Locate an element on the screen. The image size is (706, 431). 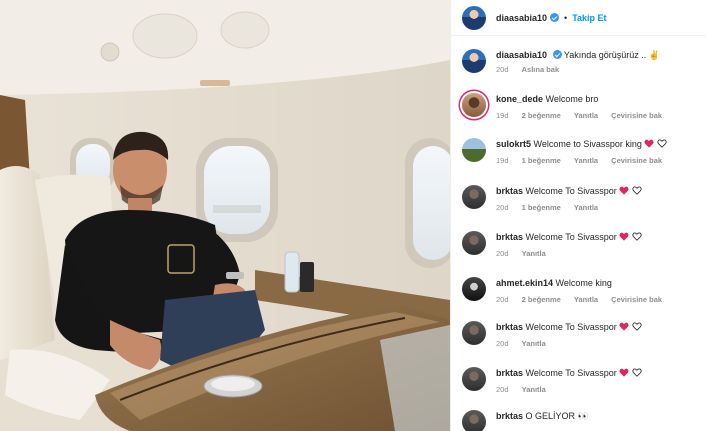
comment-text: O GELİYOR is located at coordinates (550, 416).